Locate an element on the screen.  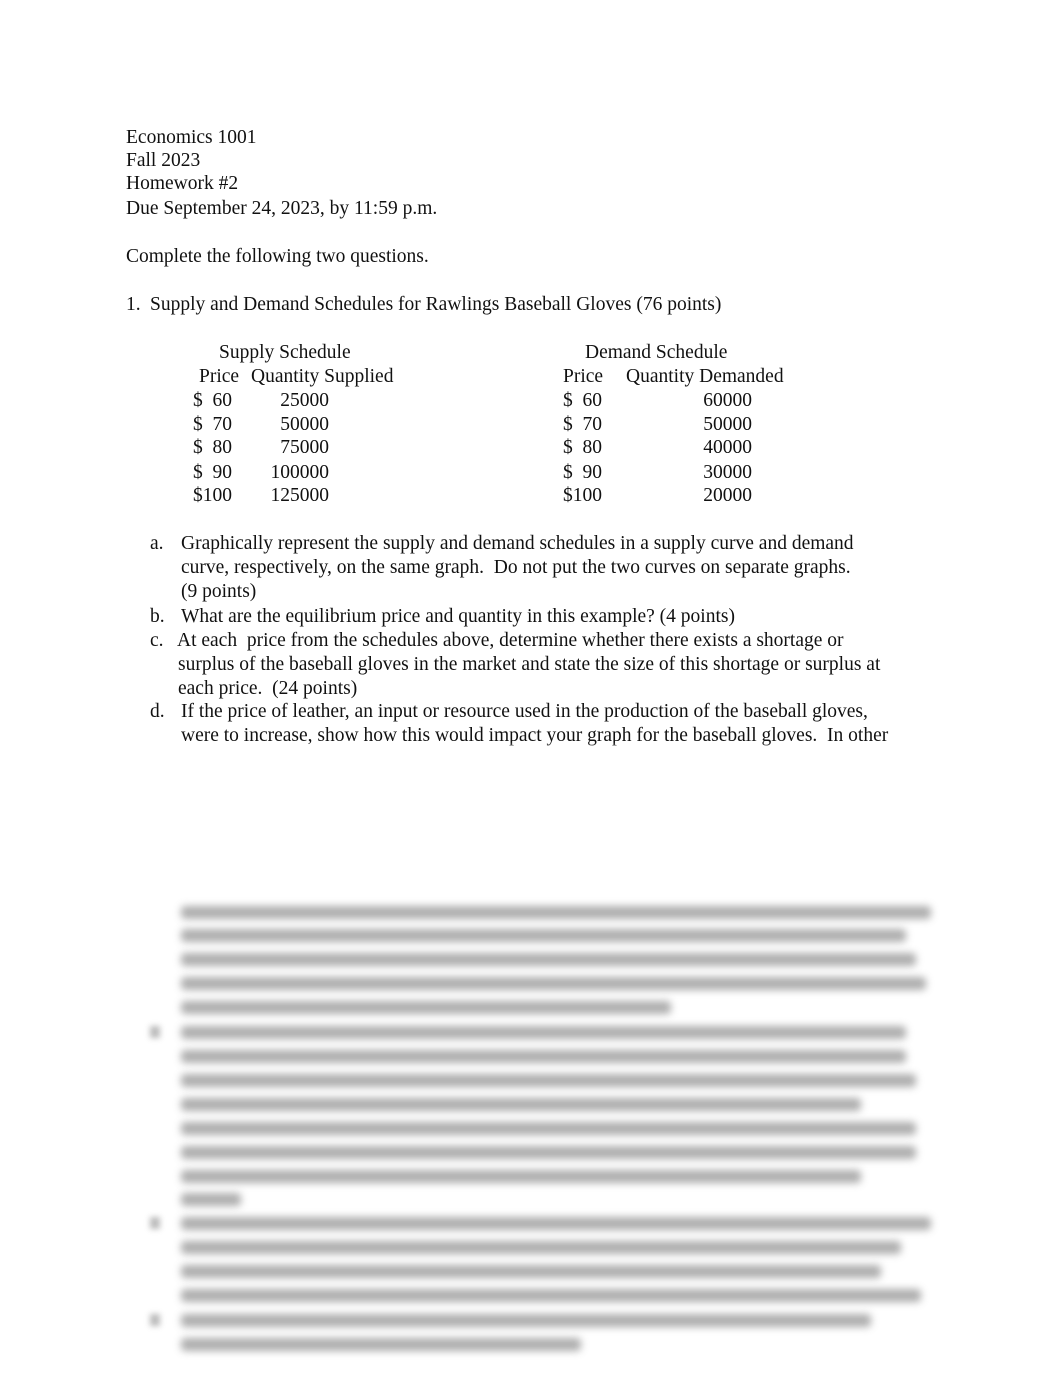
supply-quantity: 125000 is located at coordinates (300, 495).